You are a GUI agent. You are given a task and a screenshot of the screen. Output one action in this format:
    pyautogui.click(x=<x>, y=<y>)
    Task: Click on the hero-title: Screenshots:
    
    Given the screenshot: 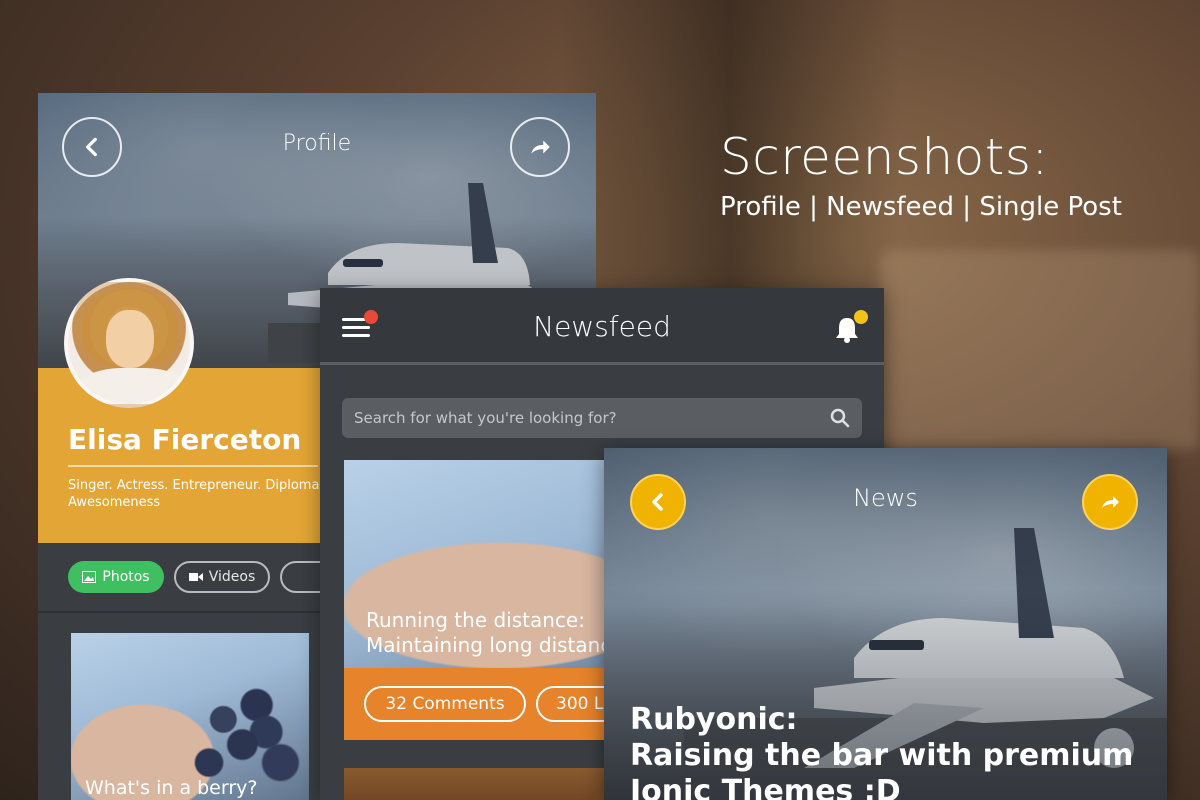 What is the action you would take?
    pyautogui.click(x=884, y=157)
    